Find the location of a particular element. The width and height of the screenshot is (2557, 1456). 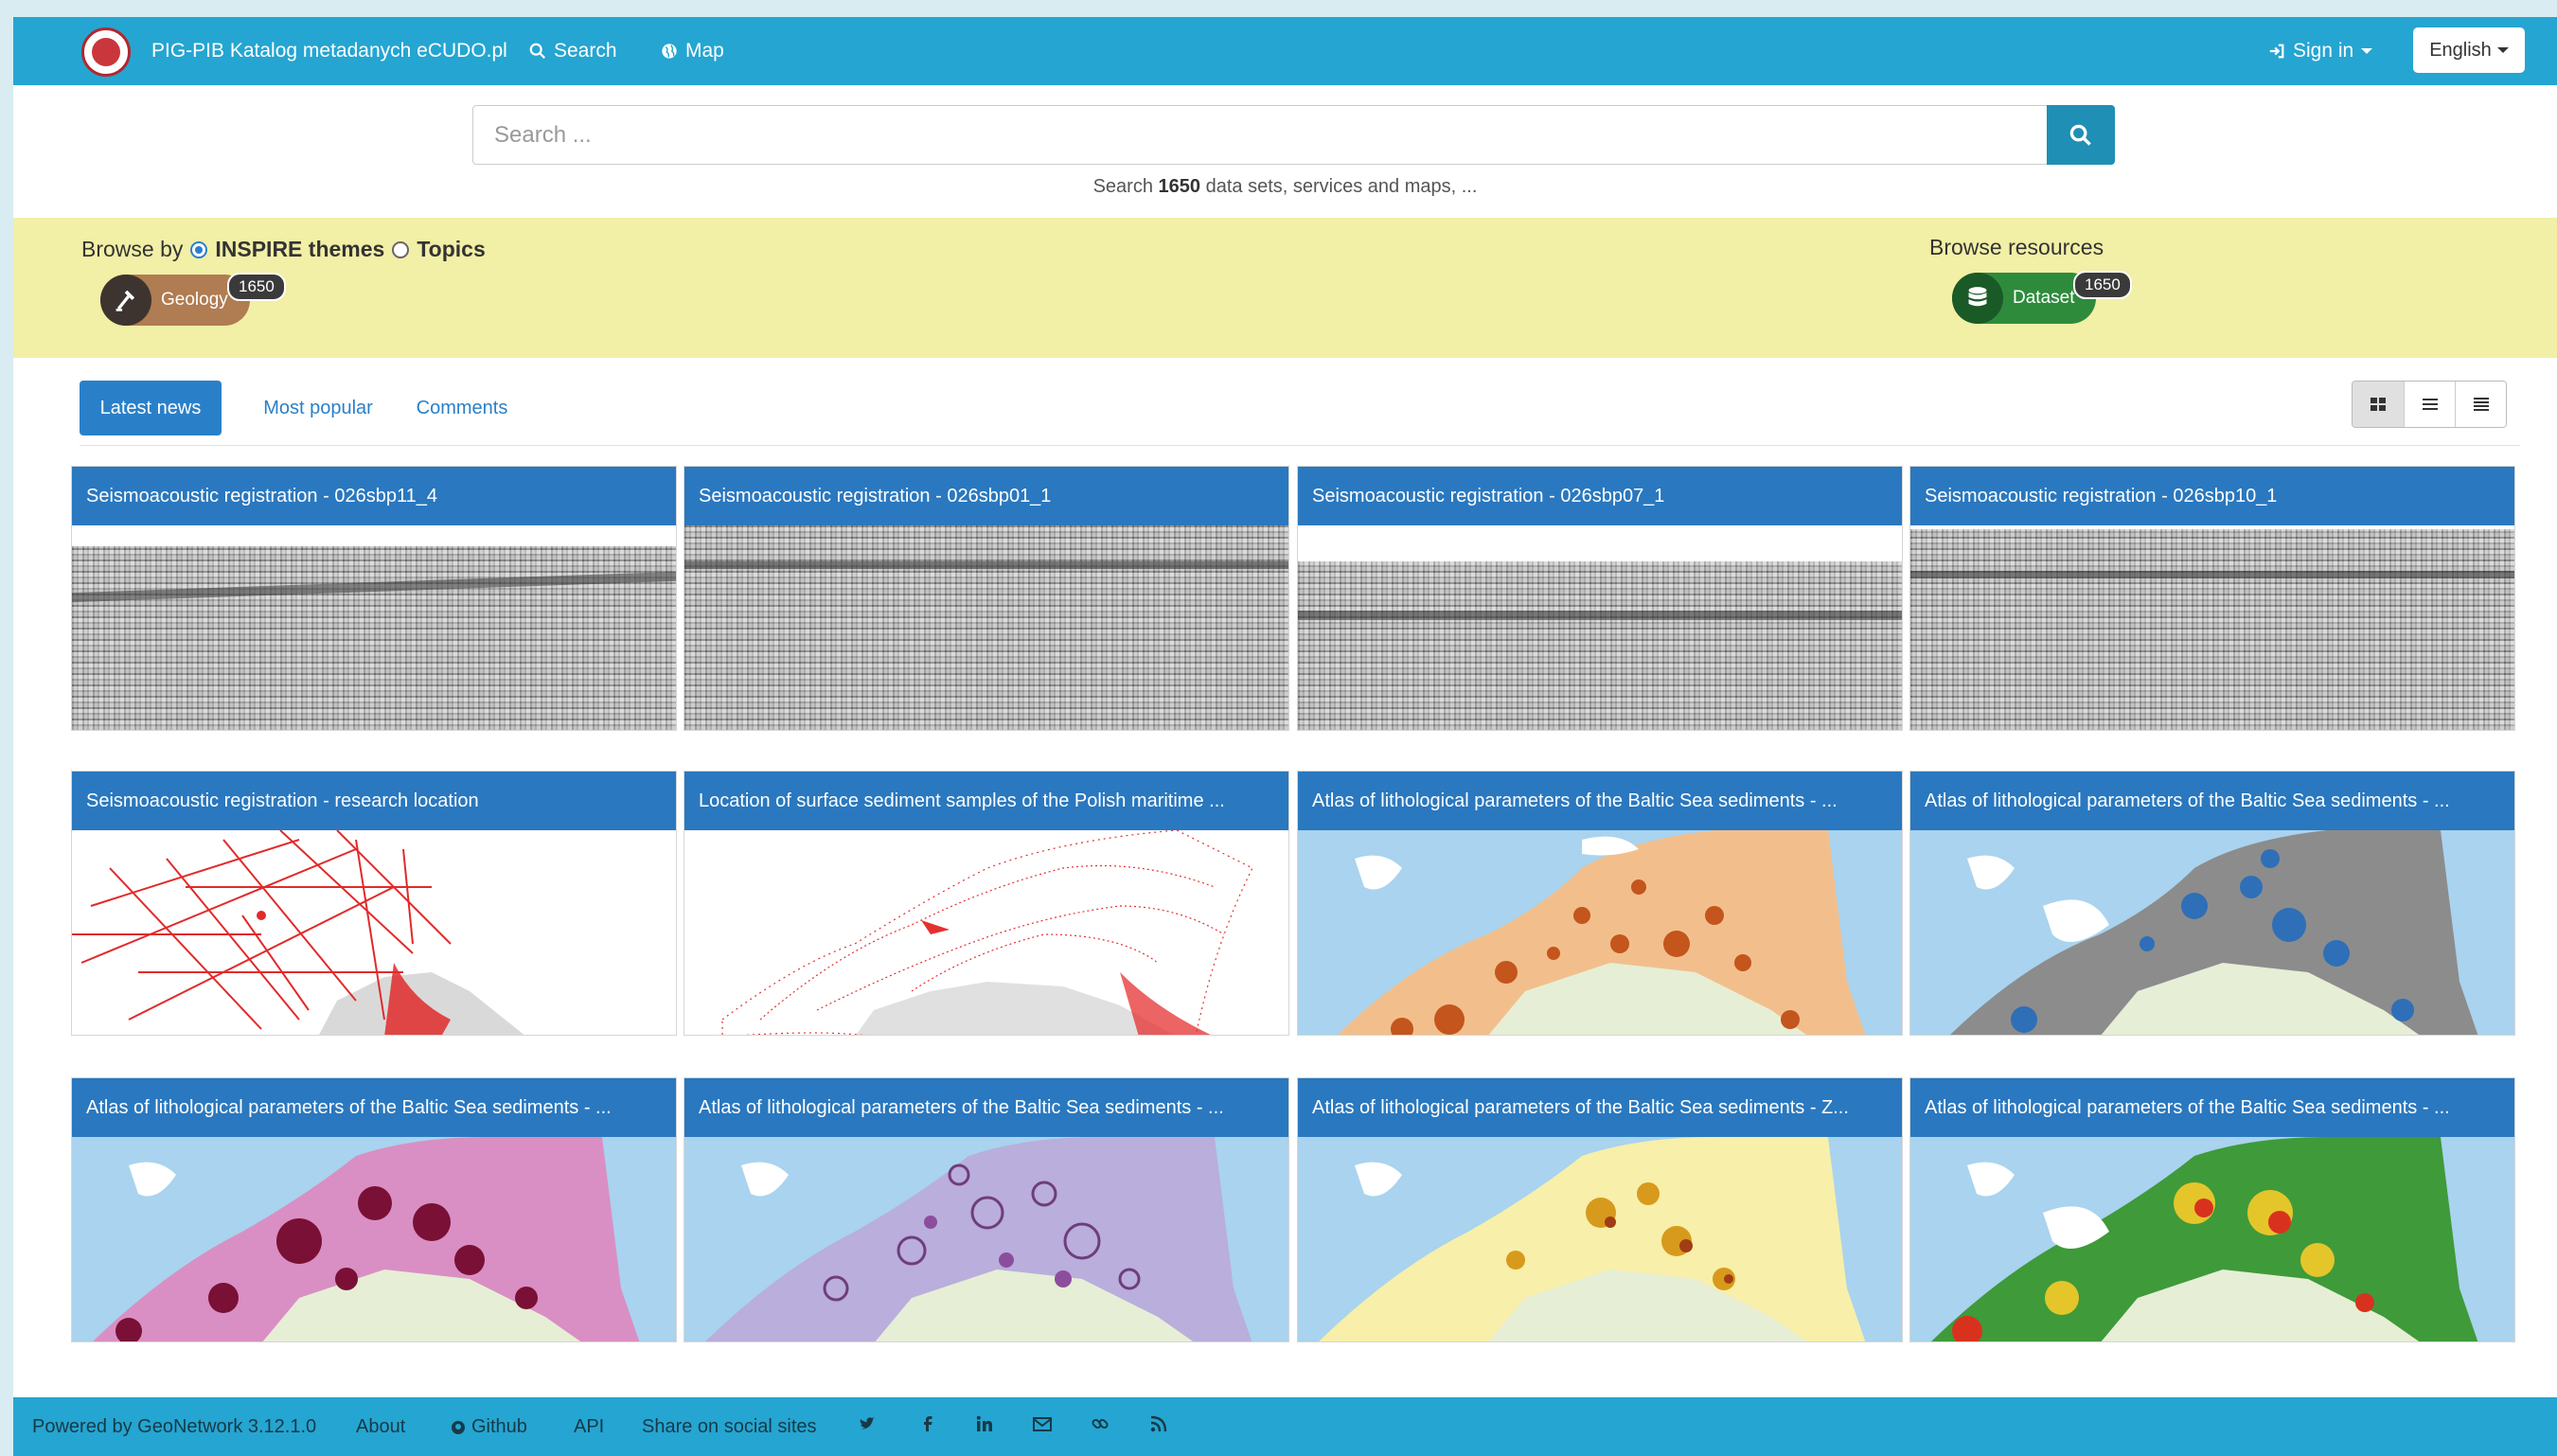

database-icon is located at coordinates (1978, 298).